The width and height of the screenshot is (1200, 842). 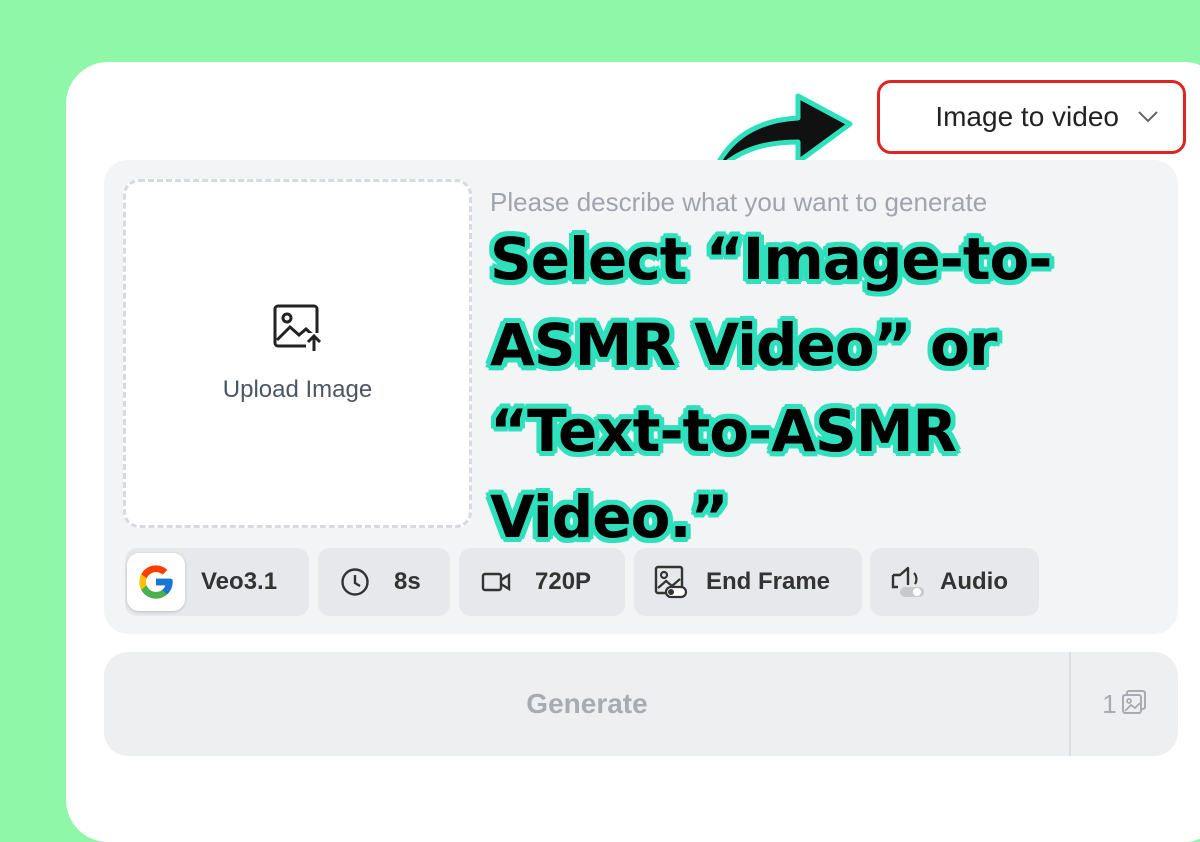 I want to click on audio-toggle: Audio, so click(x=954, y=582).